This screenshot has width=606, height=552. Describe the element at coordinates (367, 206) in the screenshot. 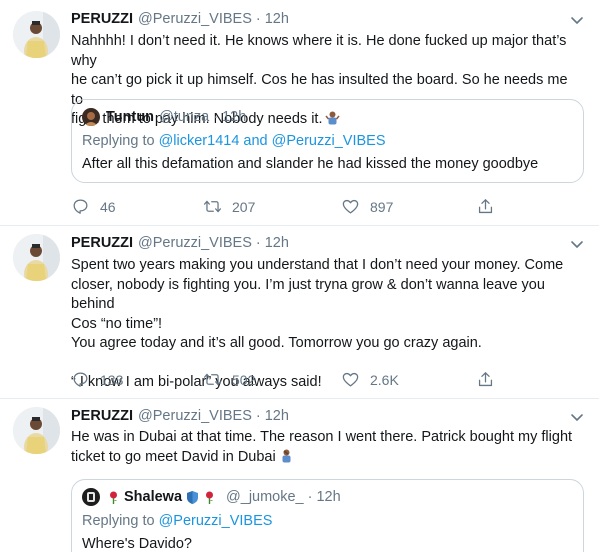

I see `like-button: 897` at that location.